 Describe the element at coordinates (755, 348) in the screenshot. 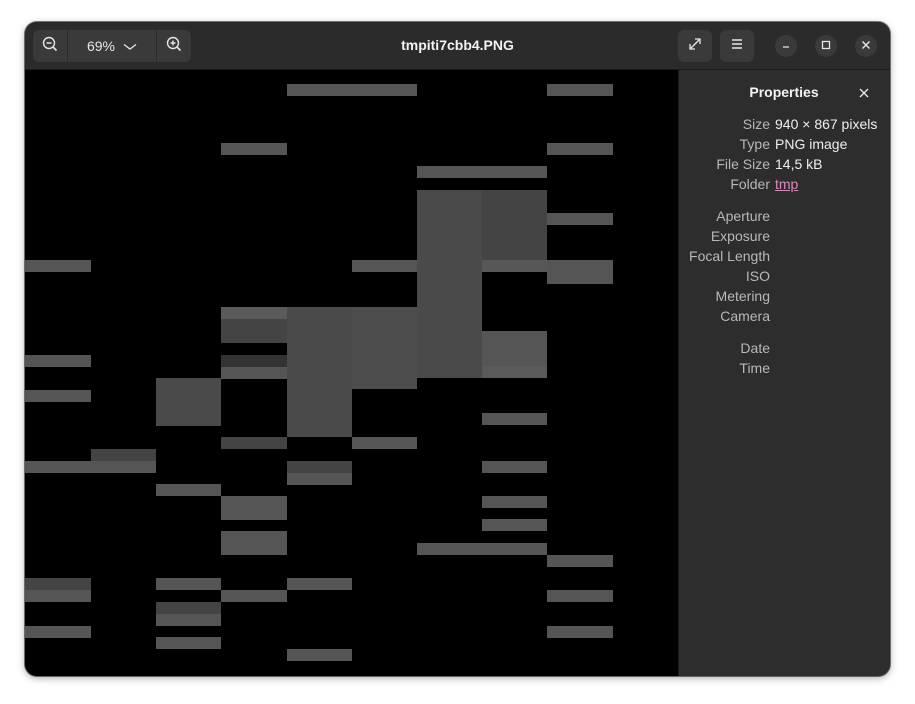

I see `property-label: Date` at that location.